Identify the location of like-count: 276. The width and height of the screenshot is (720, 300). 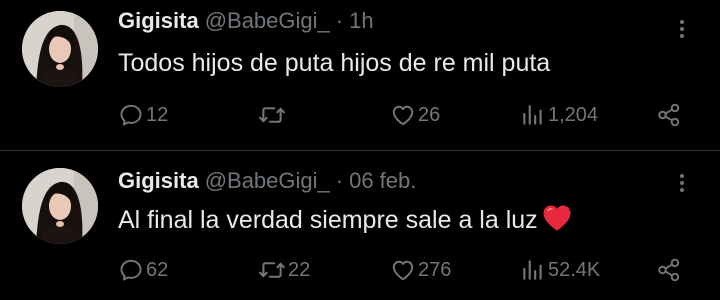
(435, 269).